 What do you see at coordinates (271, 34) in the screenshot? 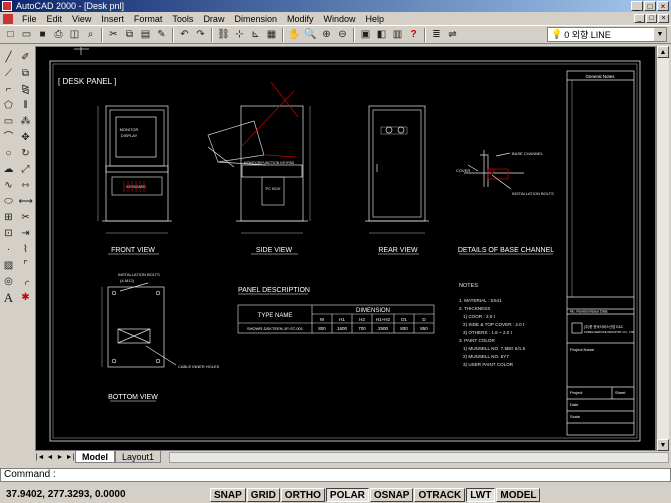
I see `named-views-icon: ▦` at bounding box center [271, 34].